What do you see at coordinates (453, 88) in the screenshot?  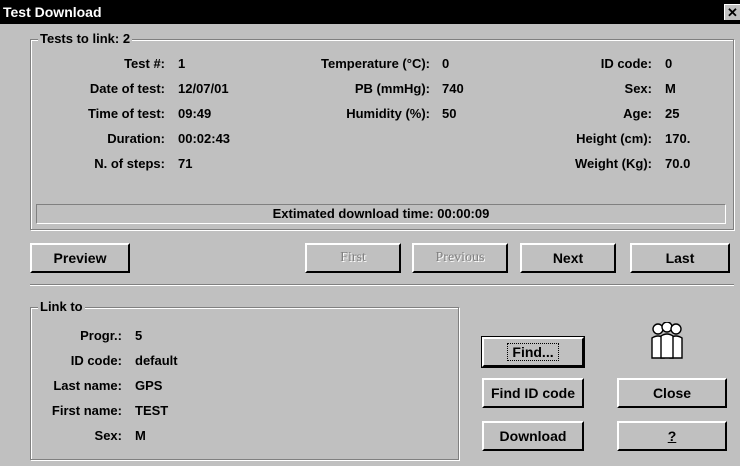 I see `pressure-value: 740` at bounding box center [453, 88].